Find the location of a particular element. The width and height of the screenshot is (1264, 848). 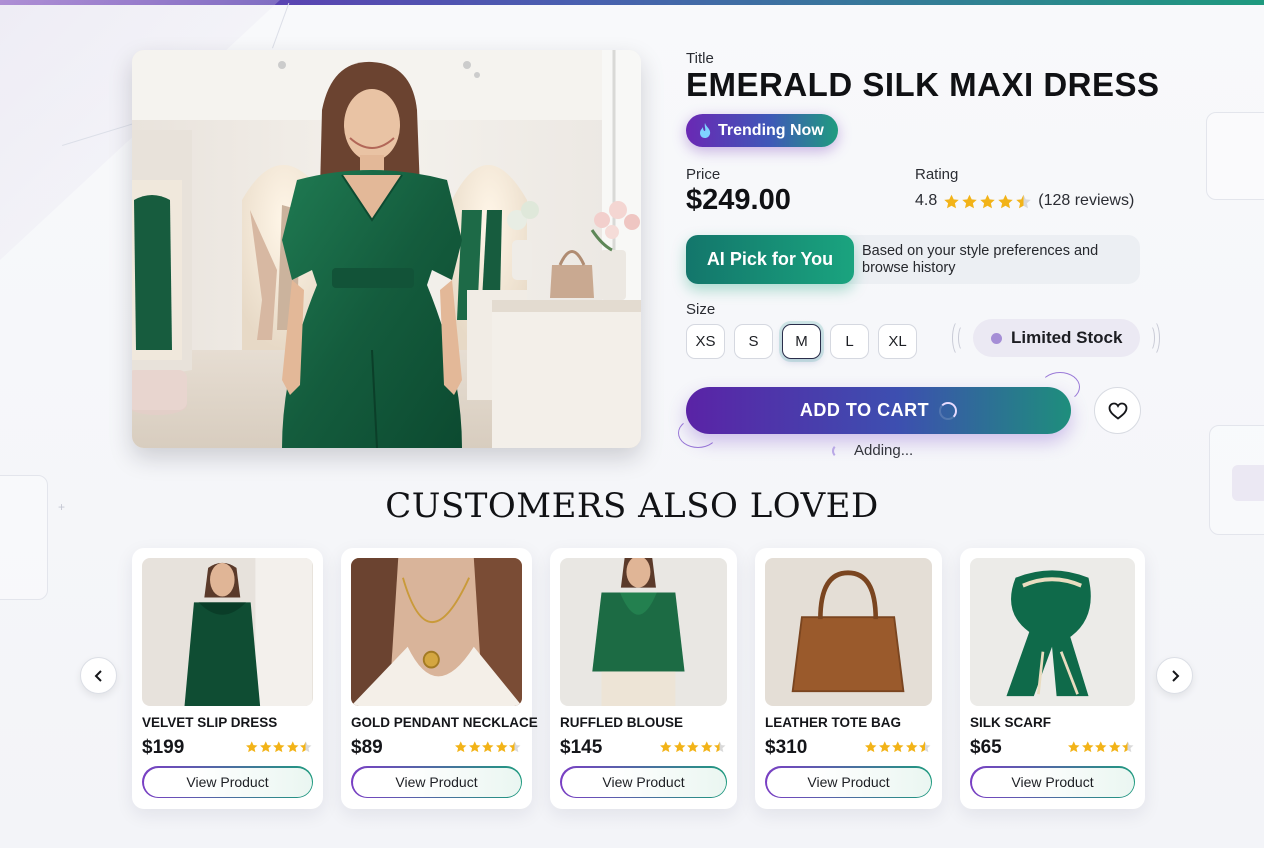

size-option-s: S is located at coordinates (753, 341).